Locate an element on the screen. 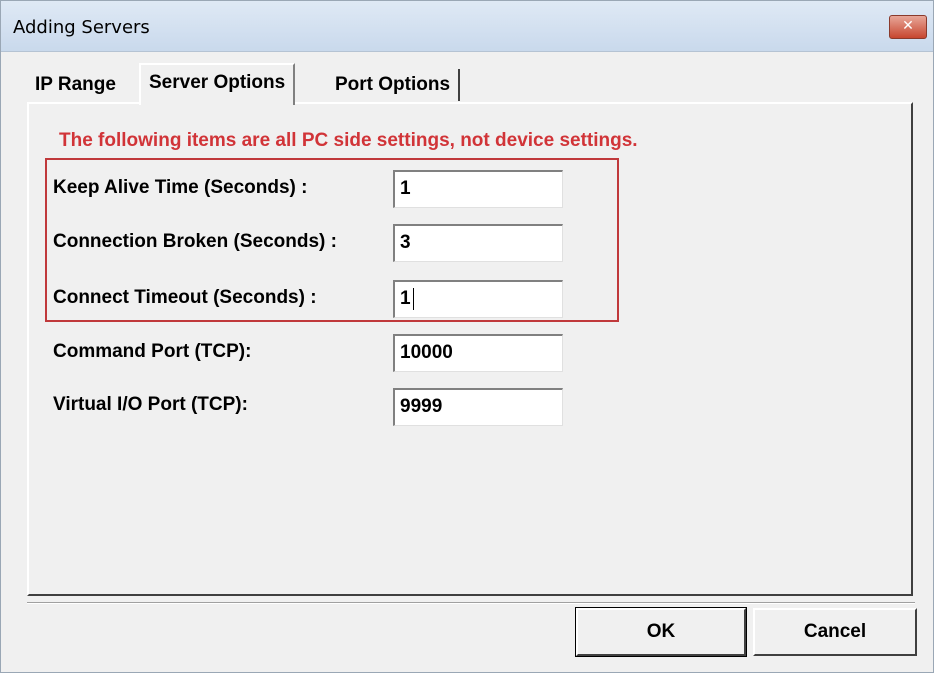  connection-broken-value: 3 is located at coordinates (405, 242).